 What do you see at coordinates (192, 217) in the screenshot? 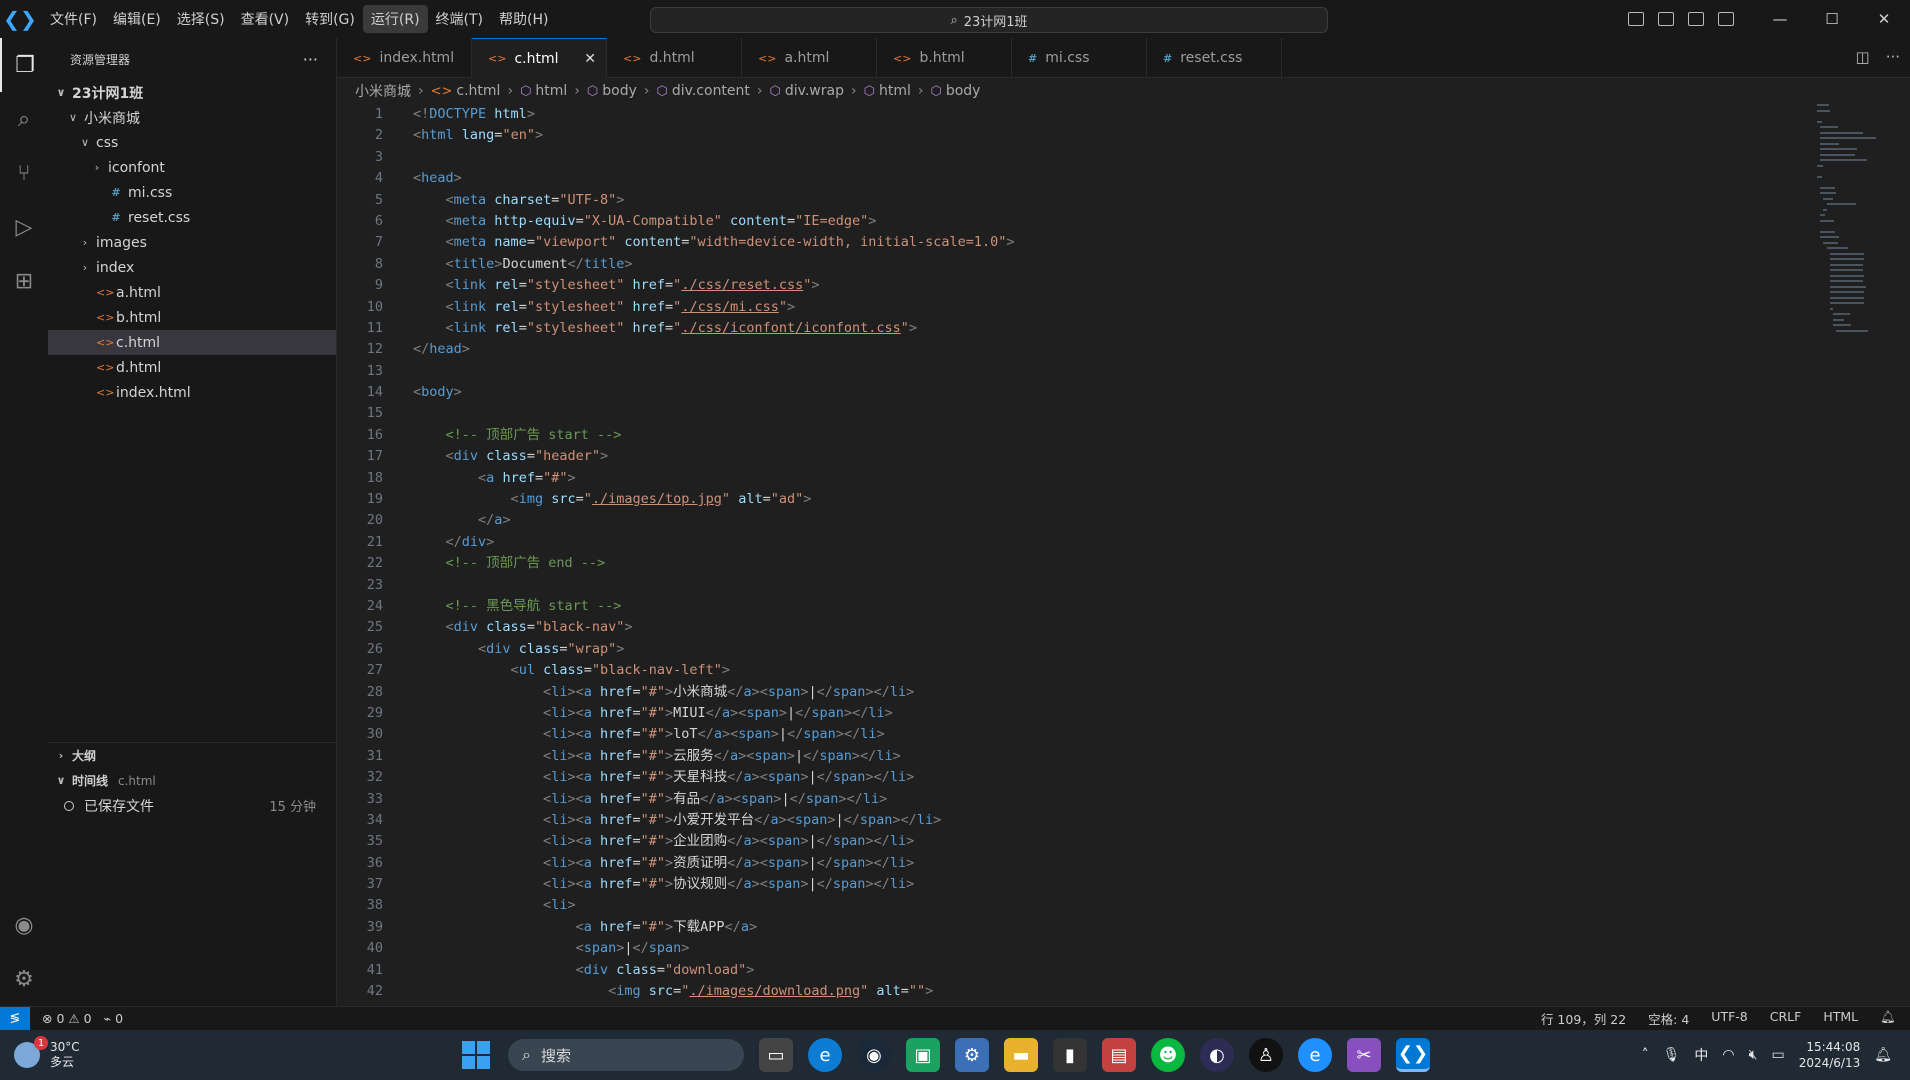
I see `file-item: # reset.css` at bounding box center [192, 217].